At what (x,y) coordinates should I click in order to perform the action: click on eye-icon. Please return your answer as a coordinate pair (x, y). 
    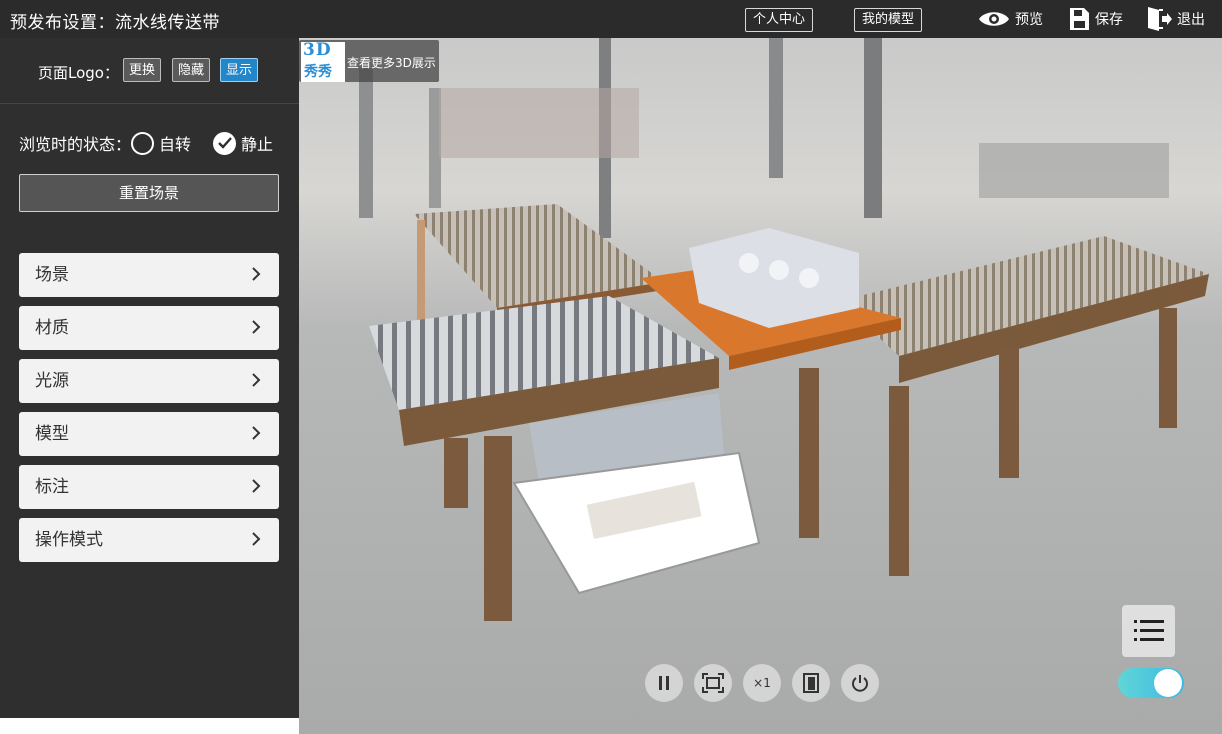
    Looking at the image, I should click on (994, 19).